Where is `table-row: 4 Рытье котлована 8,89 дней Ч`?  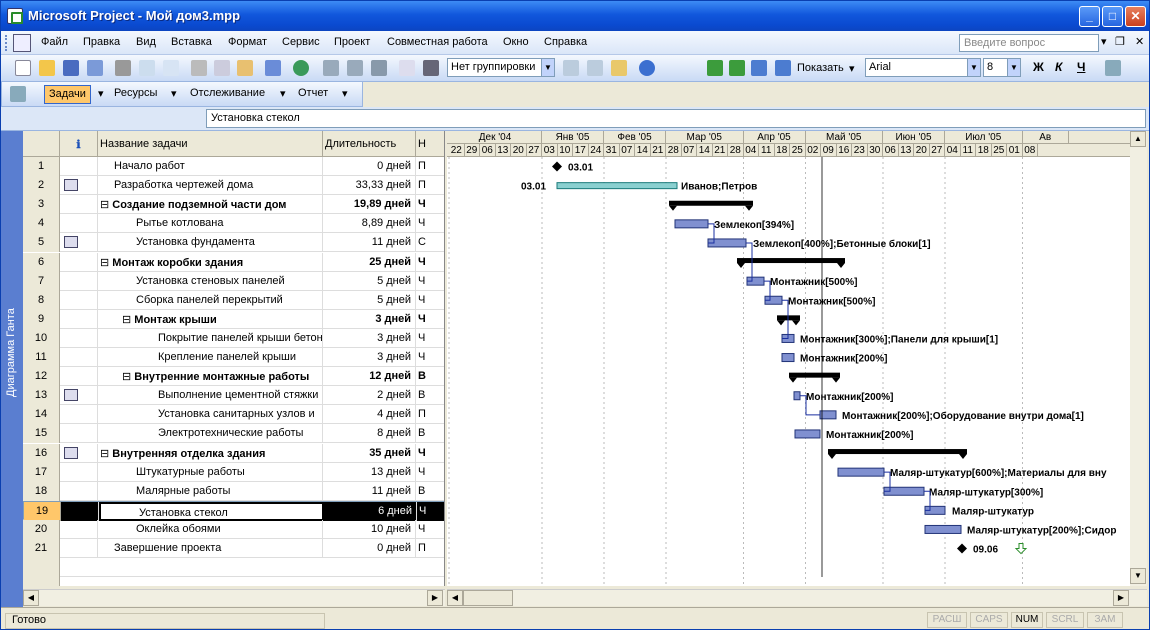
table-row: 4 Рытье котлована 8,89 дней Ч is located at coordinates (233, 224).